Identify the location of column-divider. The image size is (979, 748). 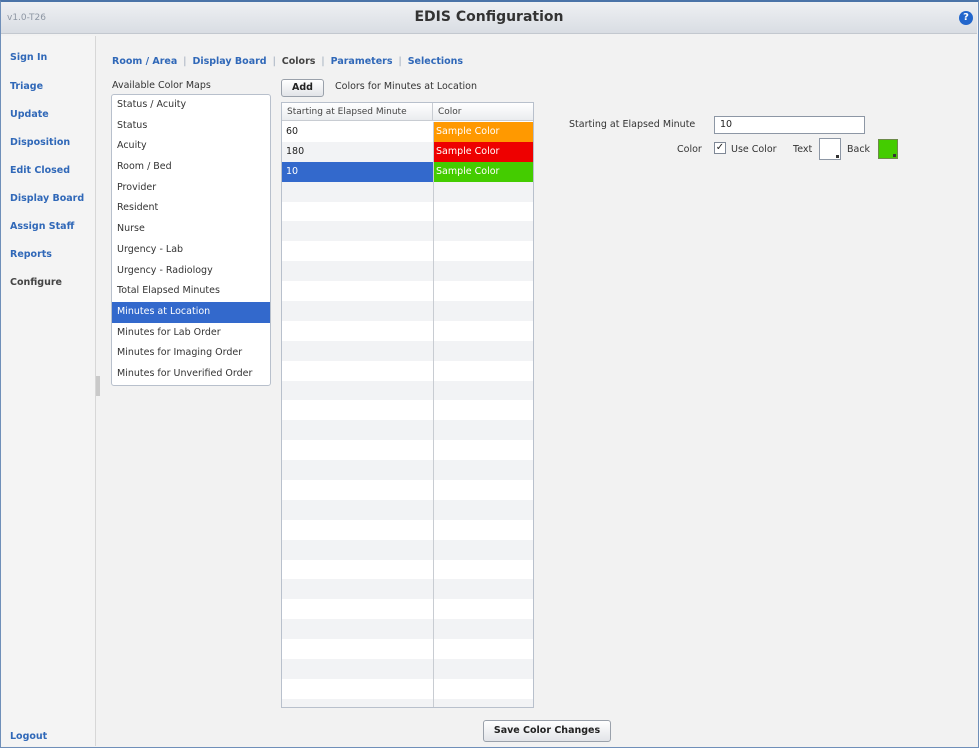
(433, 414).